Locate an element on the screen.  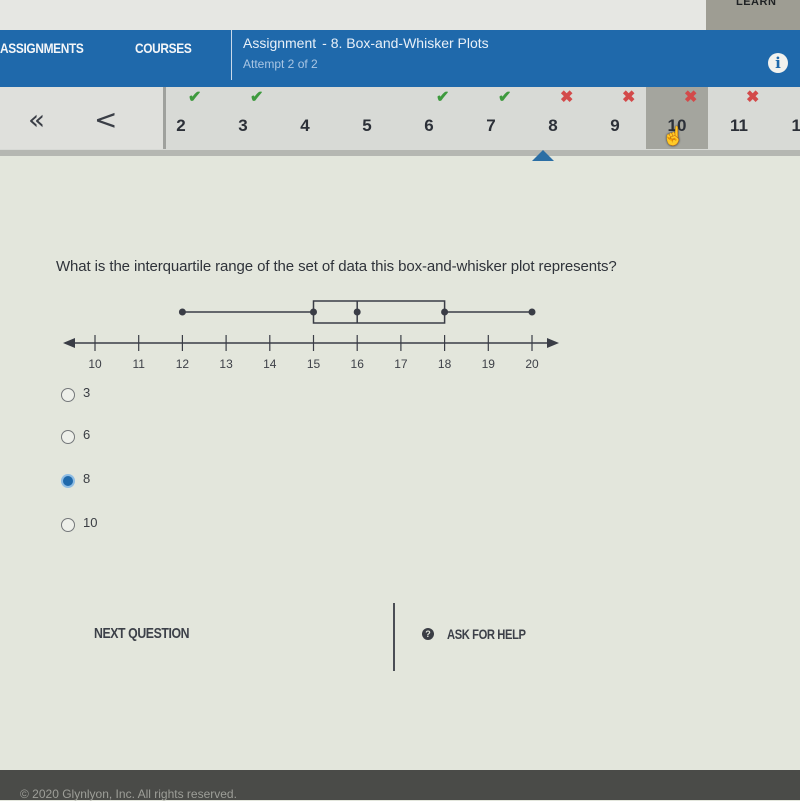
previous-question-button: < is located at coordinates (105, 120).